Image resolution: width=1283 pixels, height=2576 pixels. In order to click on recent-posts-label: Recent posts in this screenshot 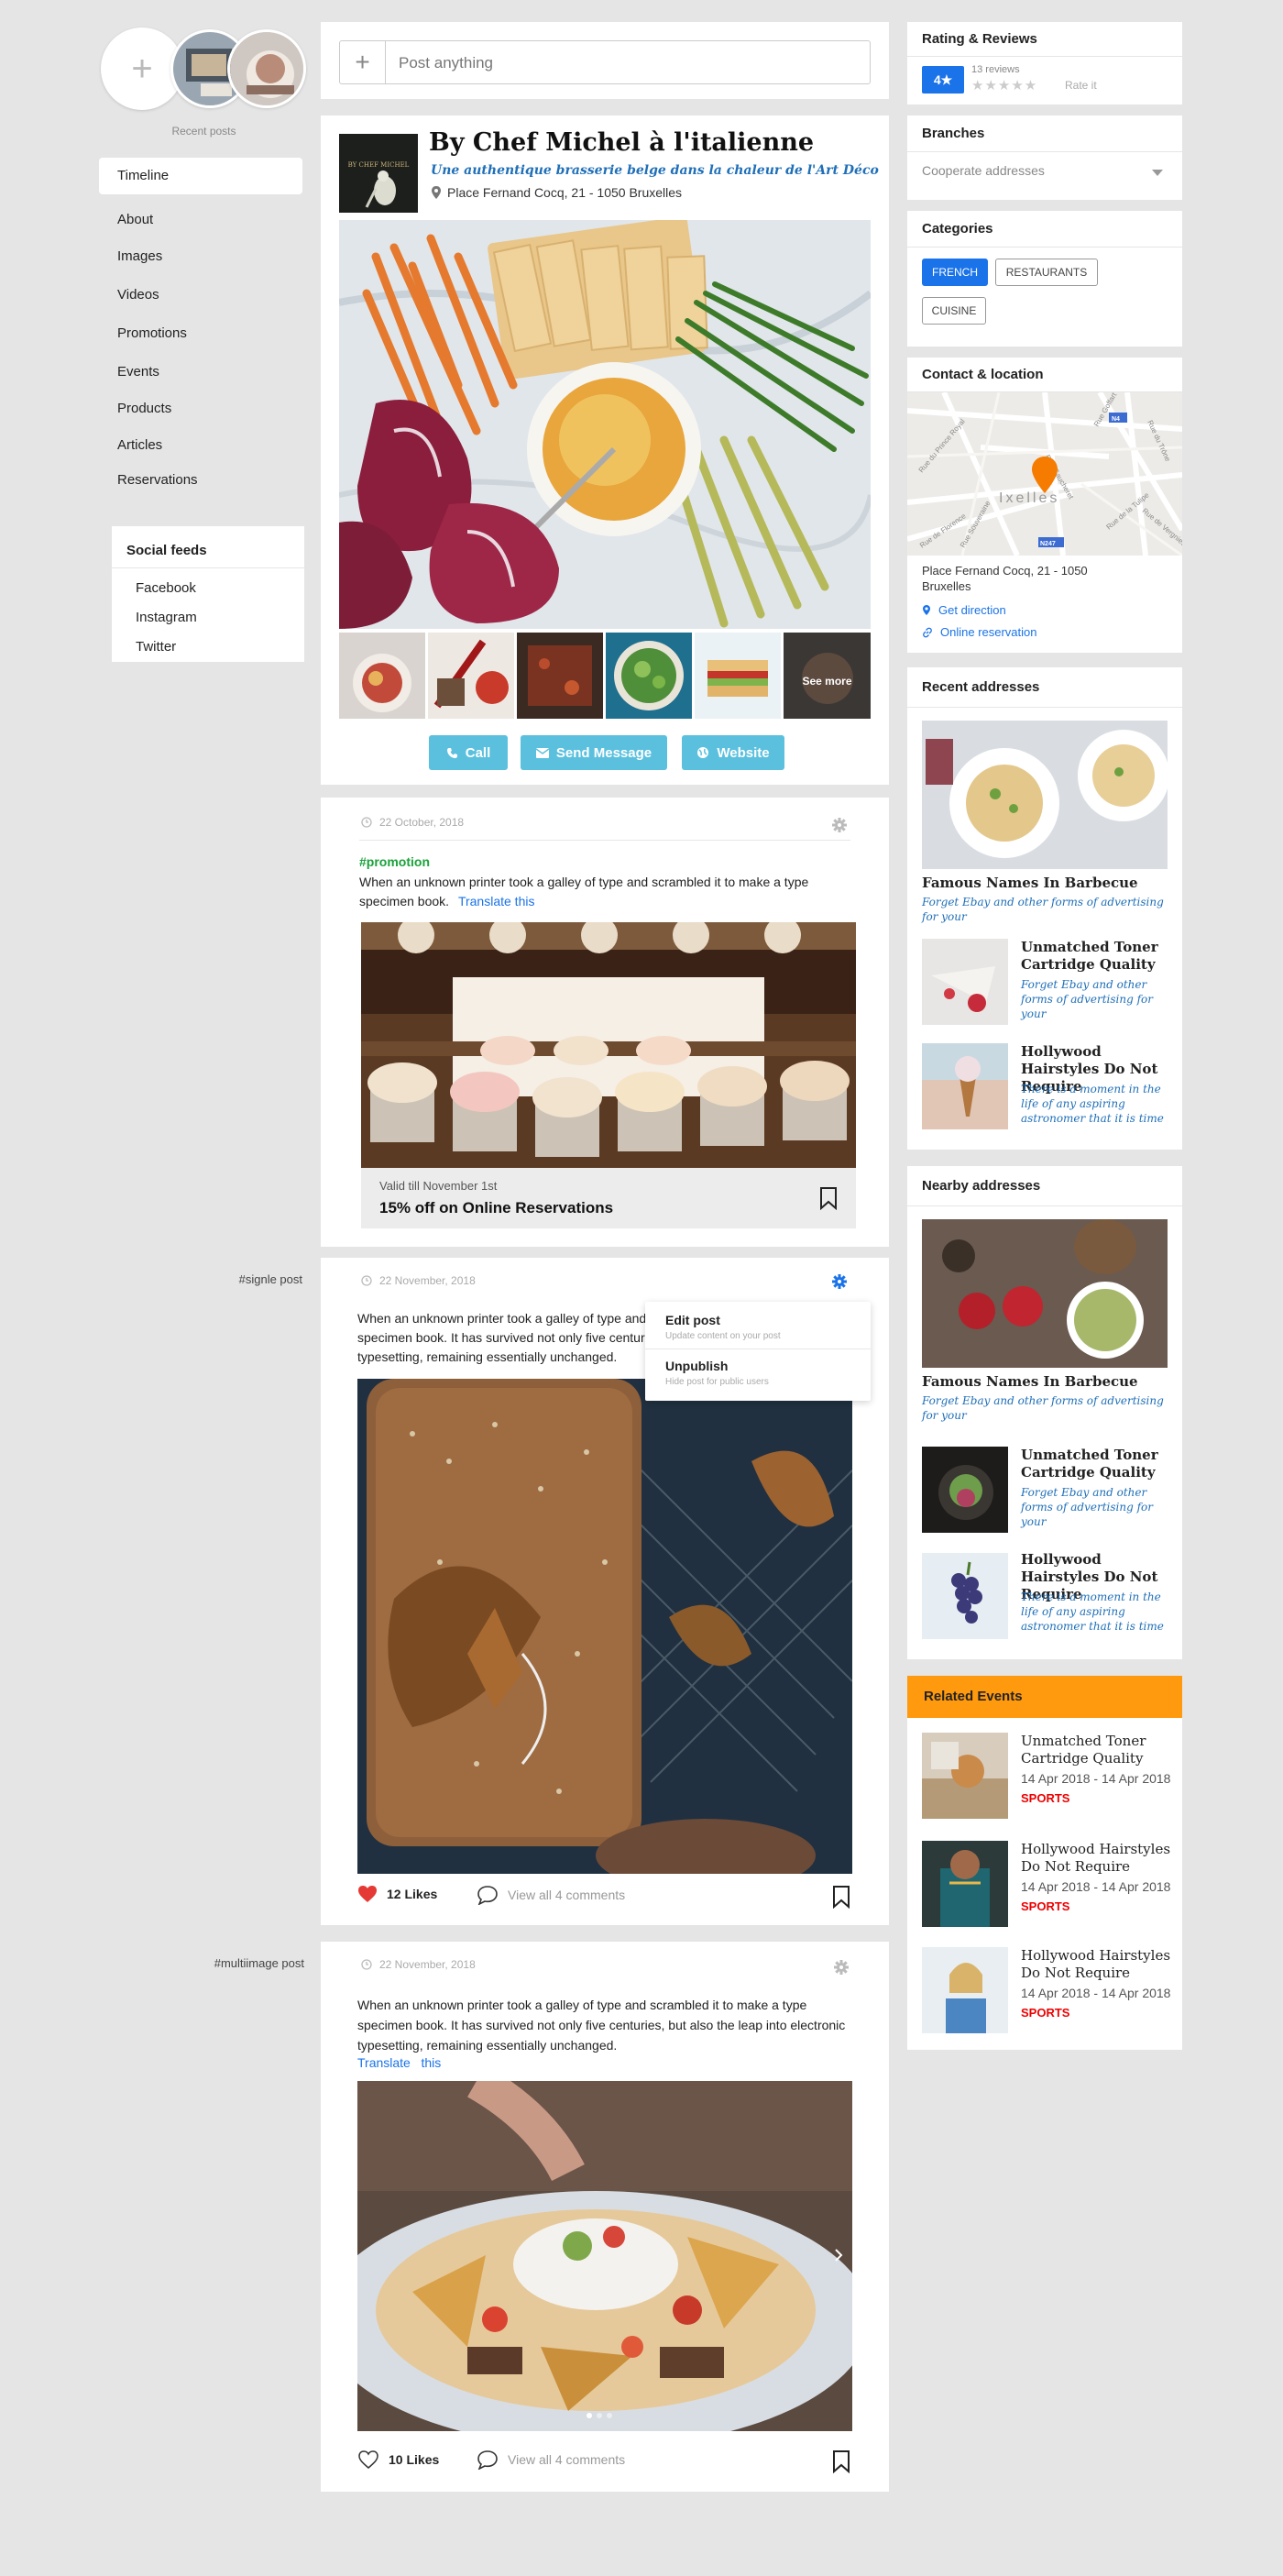, I will do `click(203, 131)`.